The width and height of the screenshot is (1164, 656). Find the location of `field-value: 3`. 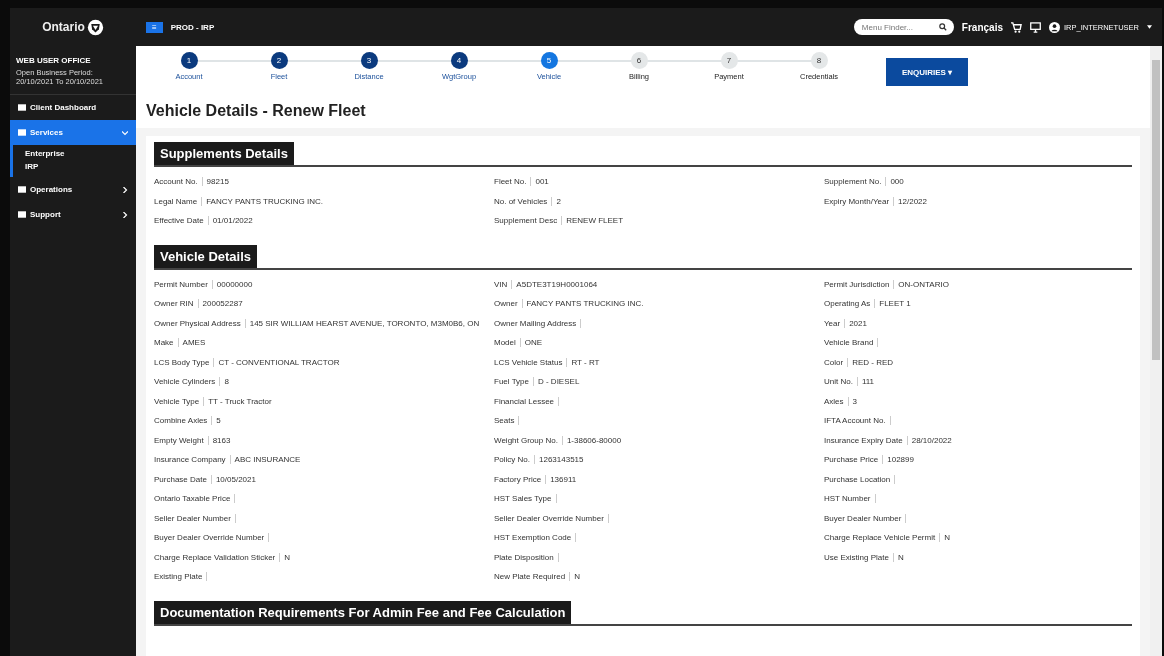

field-value: 3 is located at coordinates (854, 401).